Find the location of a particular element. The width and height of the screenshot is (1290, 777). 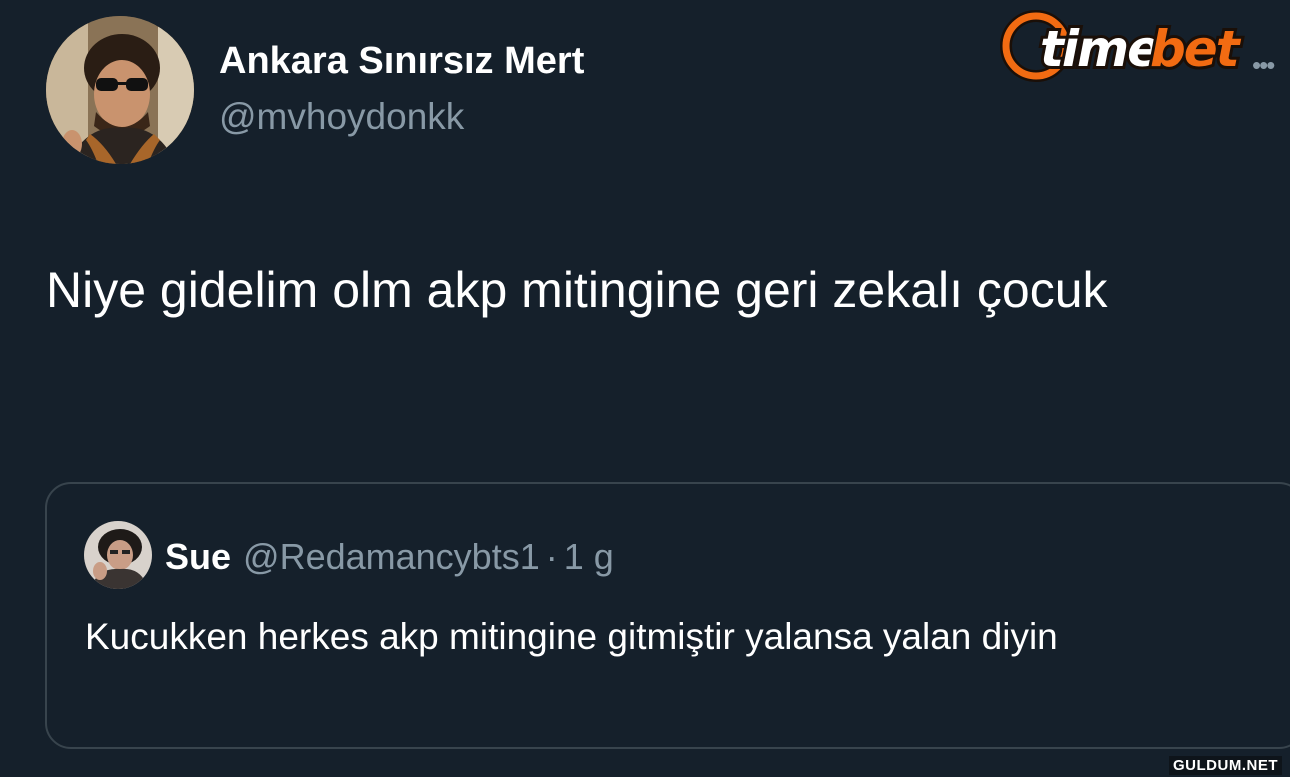

svg-text: bet is located at coordinates (1196, 49).